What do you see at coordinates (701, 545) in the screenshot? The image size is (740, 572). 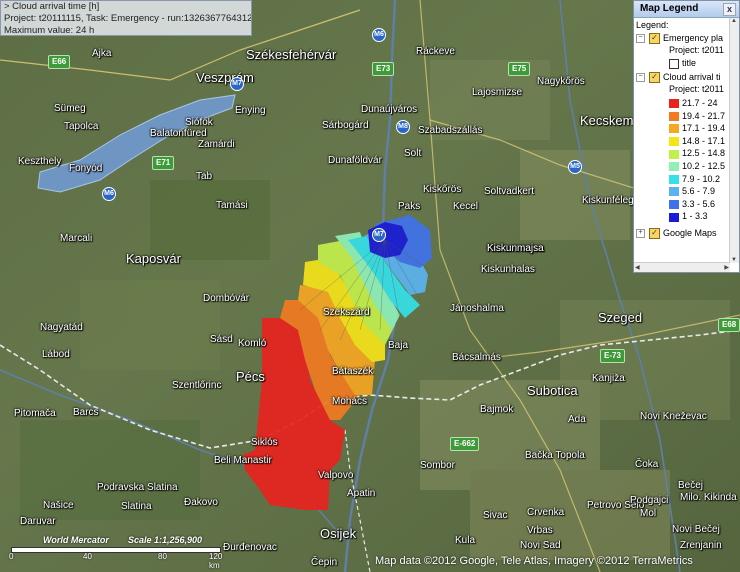 I see `place-label: Zrenjanin` at bounding box center [701, 545].